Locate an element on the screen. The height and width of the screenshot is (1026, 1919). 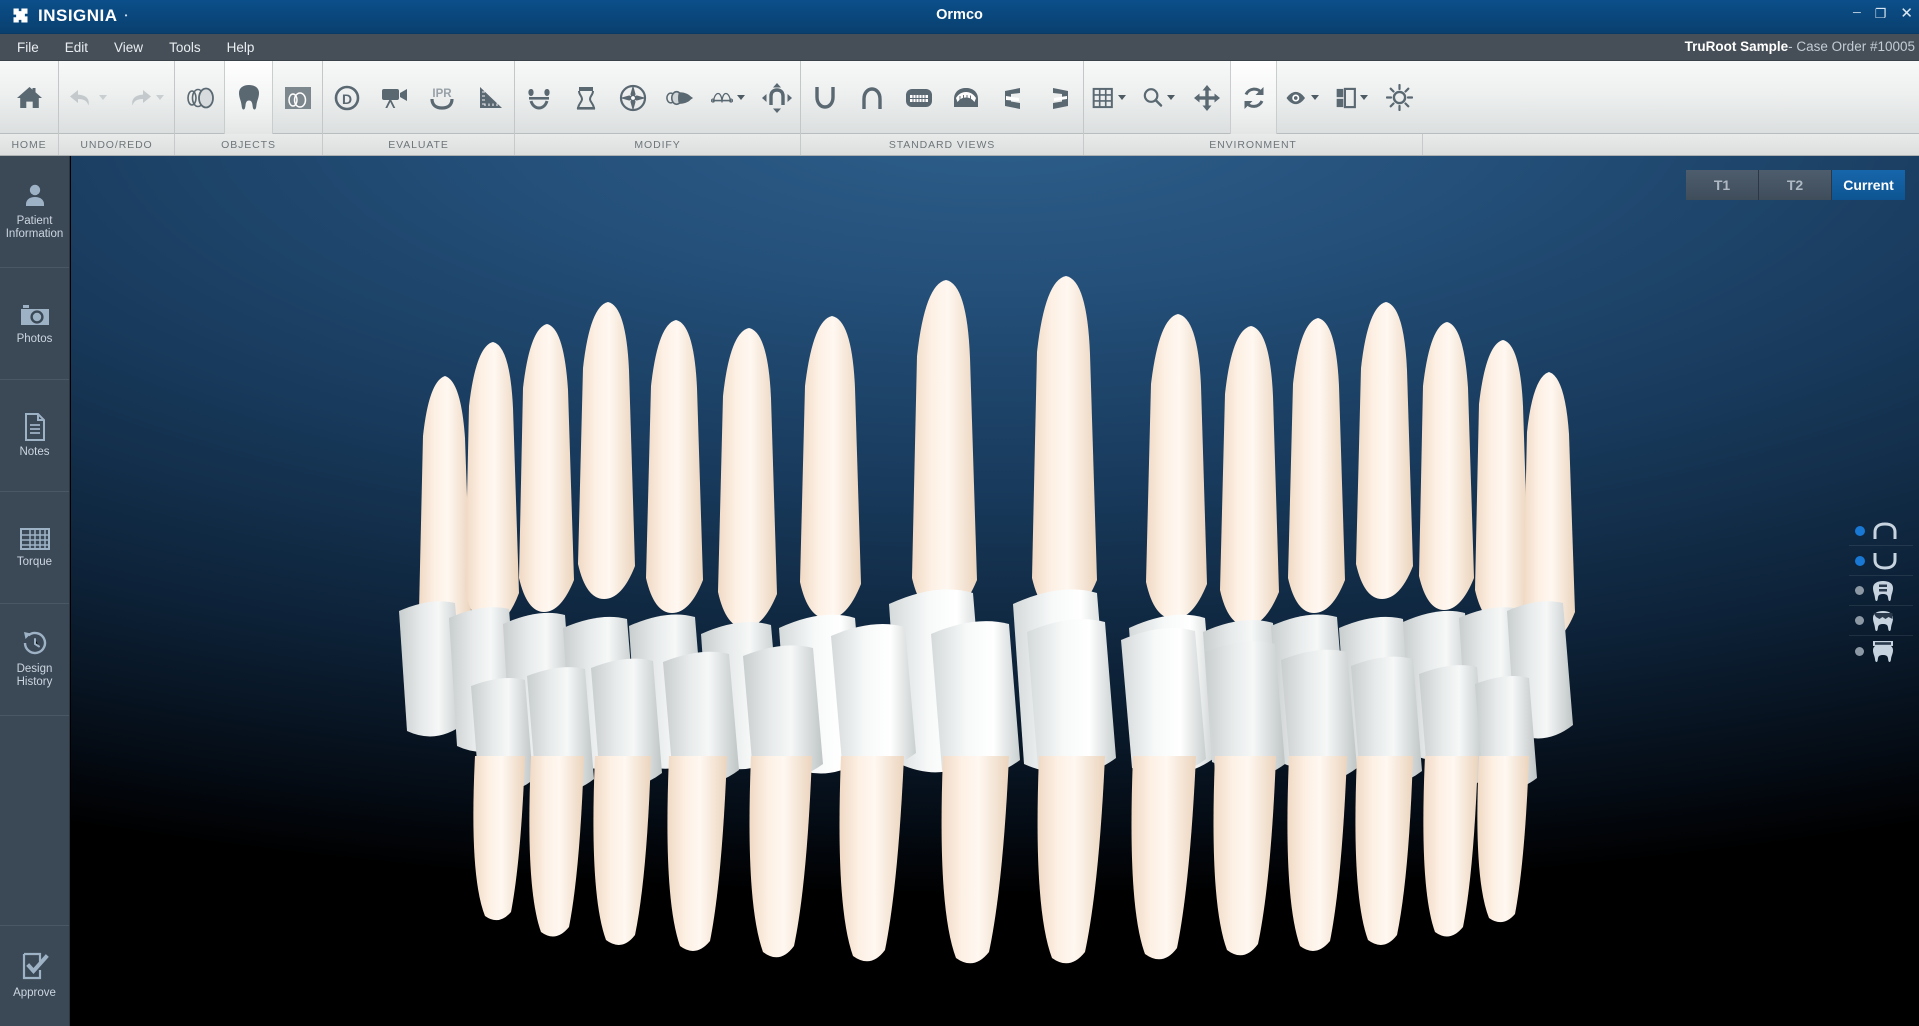
sidebar-item-notes: Notes is located at coordinates (34, 436).